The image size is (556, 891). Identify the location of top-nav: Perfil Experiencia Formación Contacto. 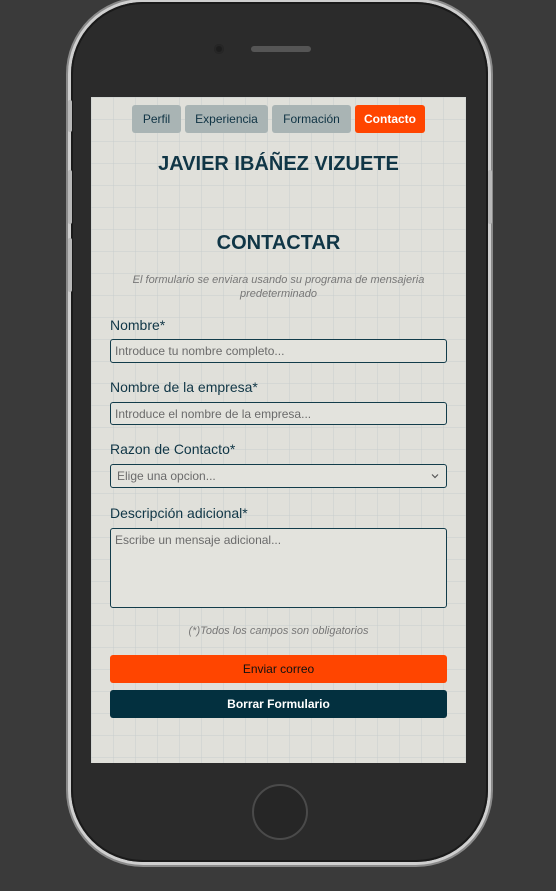
(278, 119).